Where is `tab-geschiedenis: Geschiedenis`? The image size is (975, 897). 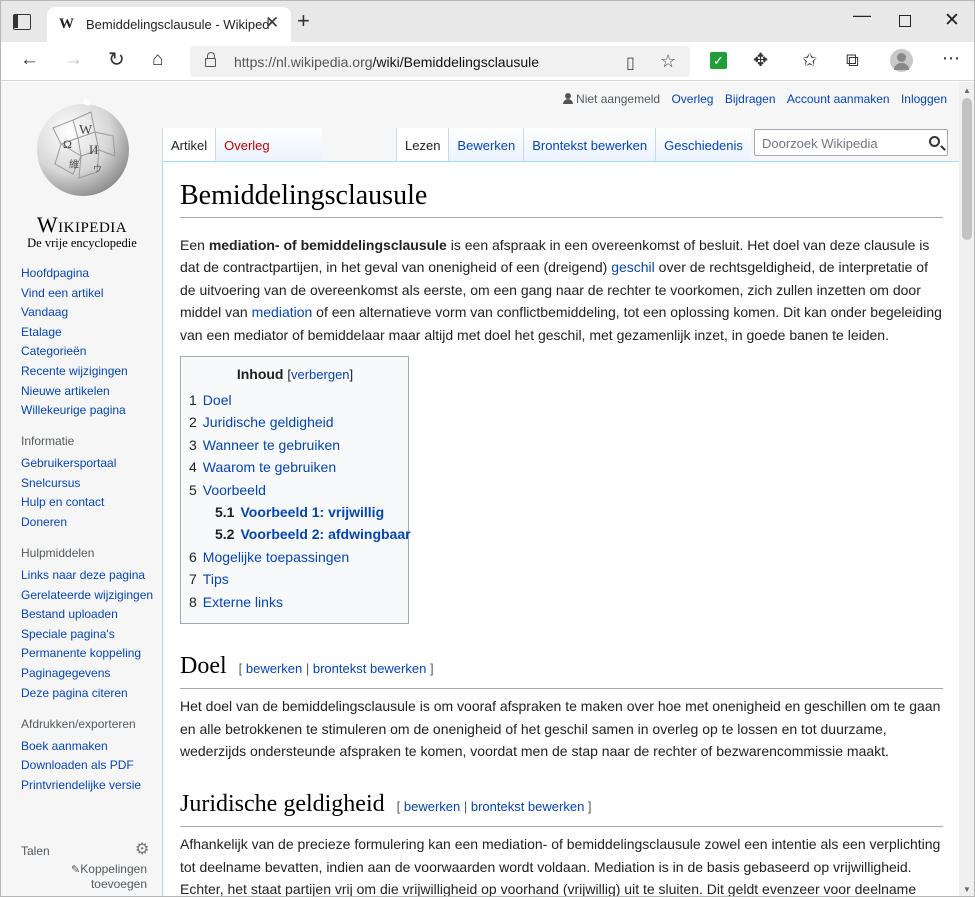 tab-geschiedenis: Geschiedenis is located at coordinates (703, 144).